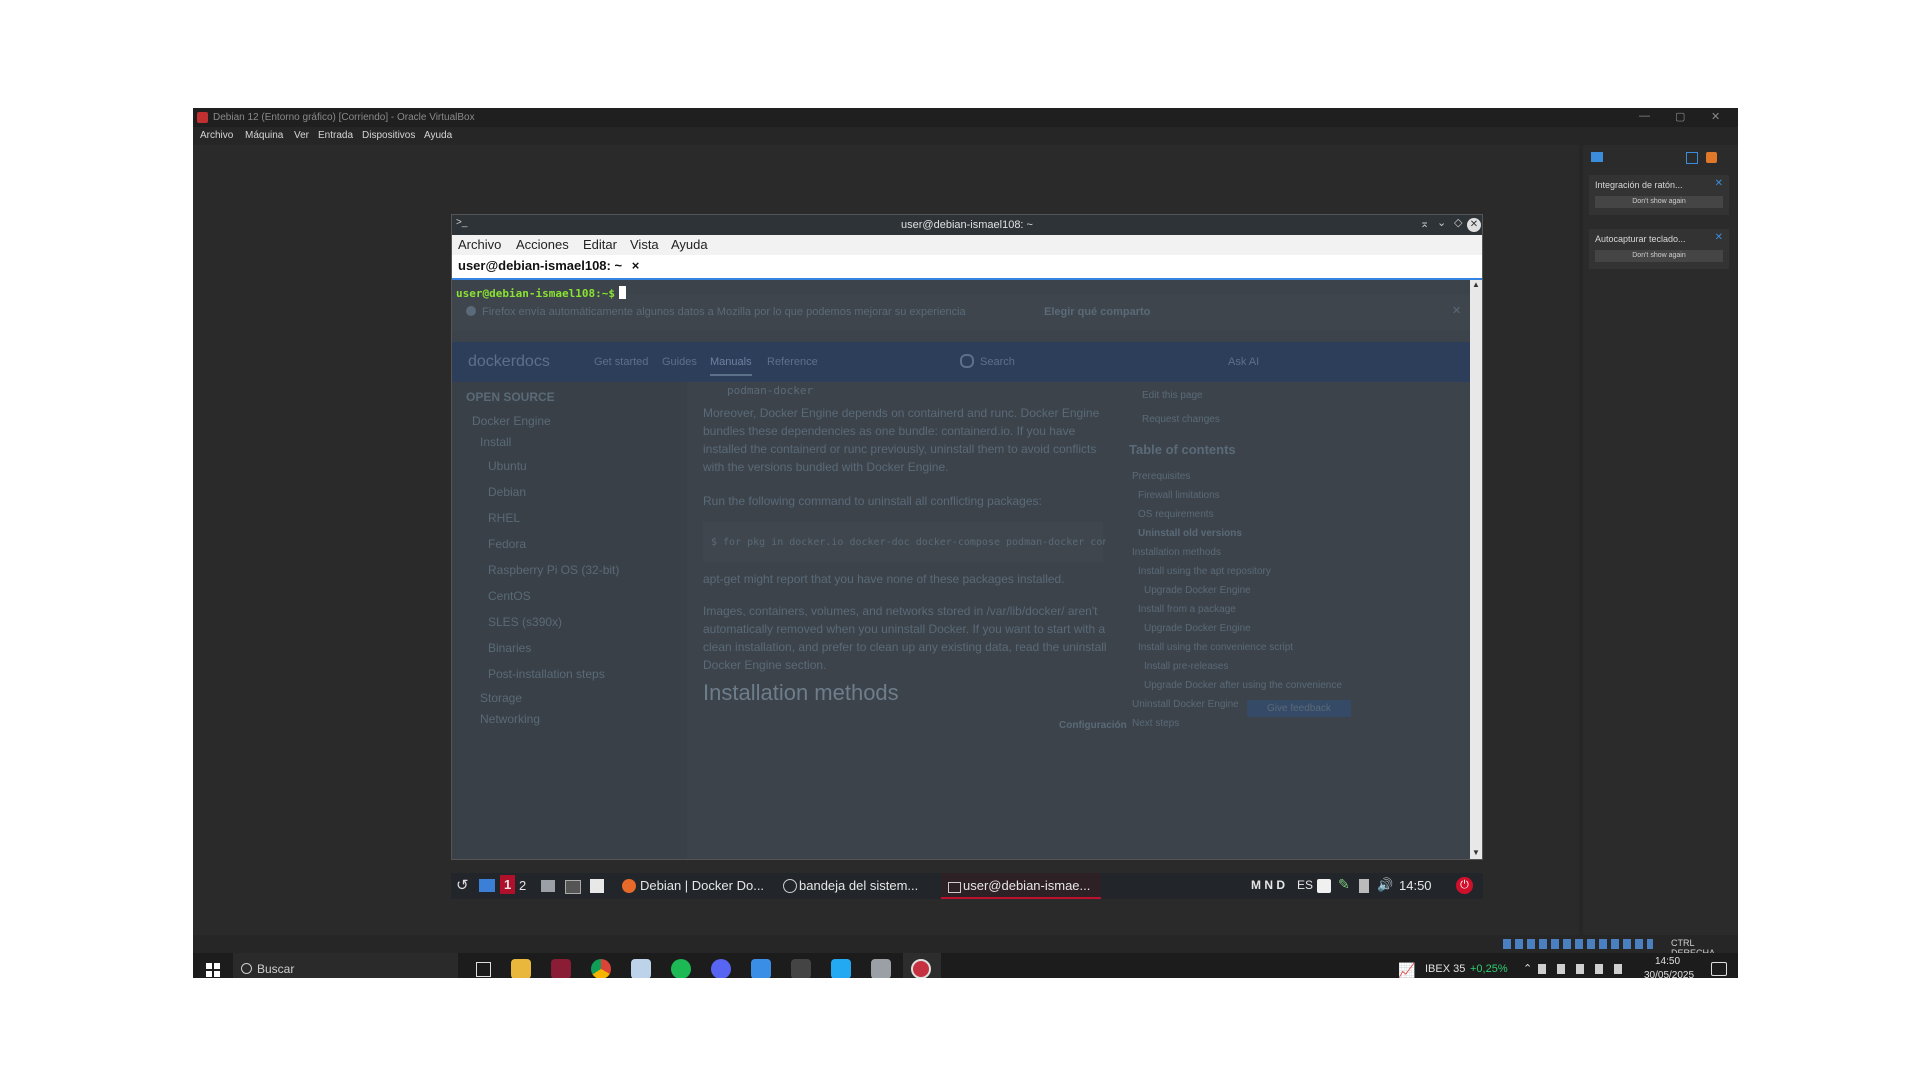 Image resolution: width=1920 pixels, height=1080 pixels. Describe the element at coordinates (438, 135) in the screenshot. I see `vbox-menu-ayuda: Ayuda` at that location.